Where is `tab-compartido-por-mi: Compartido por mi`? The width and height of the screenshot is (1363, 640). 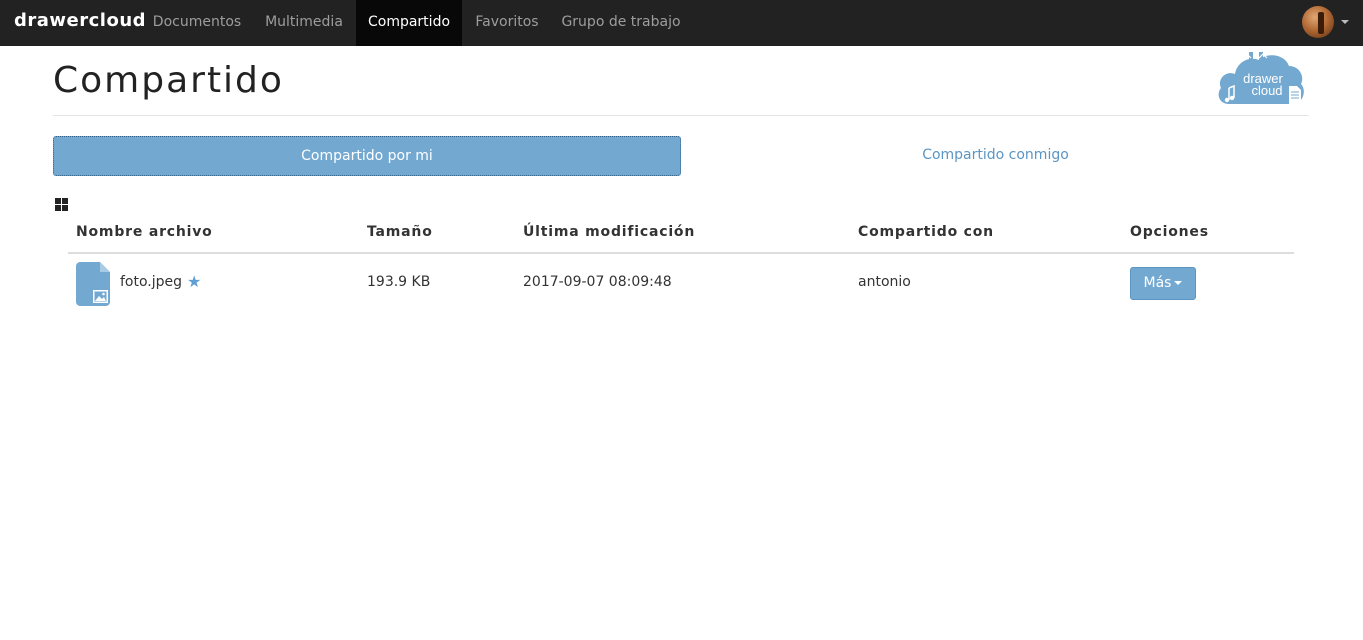 tab-compartido-por-mi: Compartido por mi is located at coordinates (367, 156).